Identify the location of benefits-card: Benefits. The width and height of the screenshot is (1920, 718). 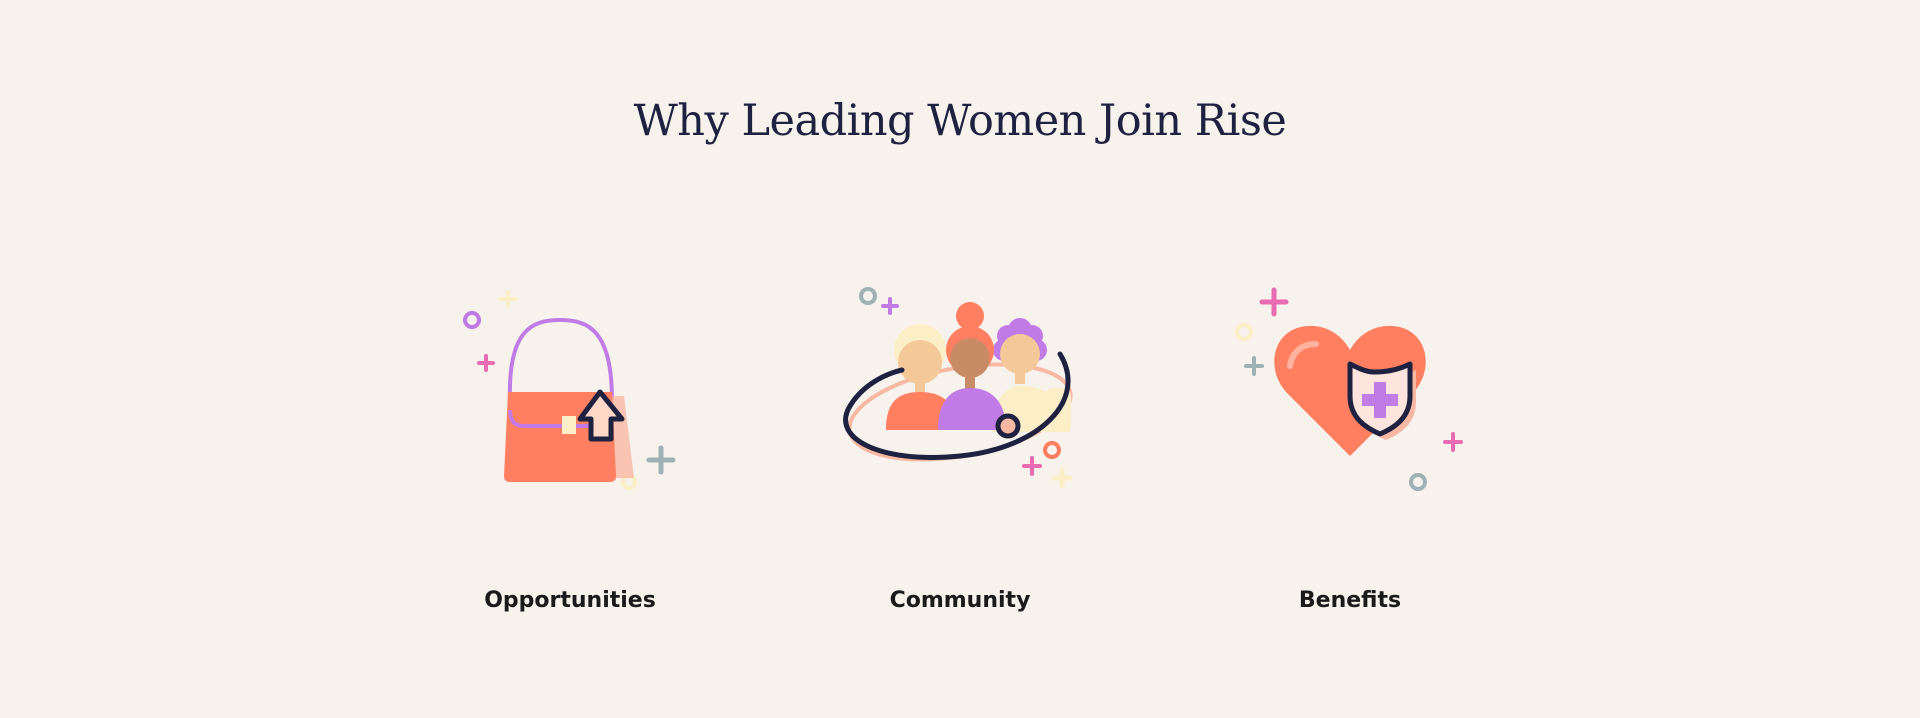
(1350, 441).